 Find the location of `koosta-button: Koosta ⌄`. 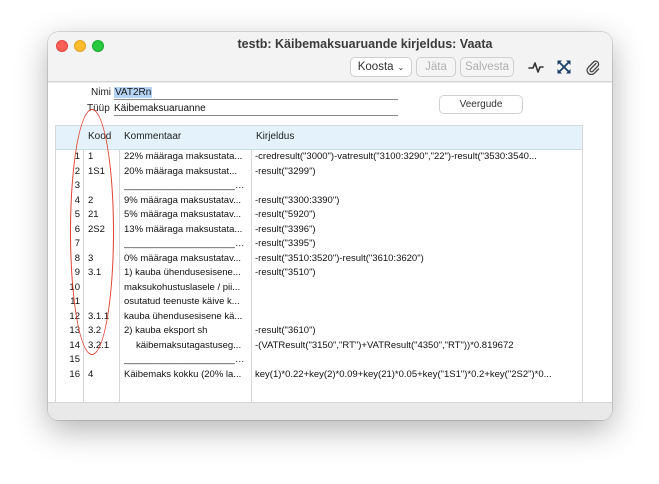

koosta-button: Koosta ⌄ is located at coordinates (381, 67).